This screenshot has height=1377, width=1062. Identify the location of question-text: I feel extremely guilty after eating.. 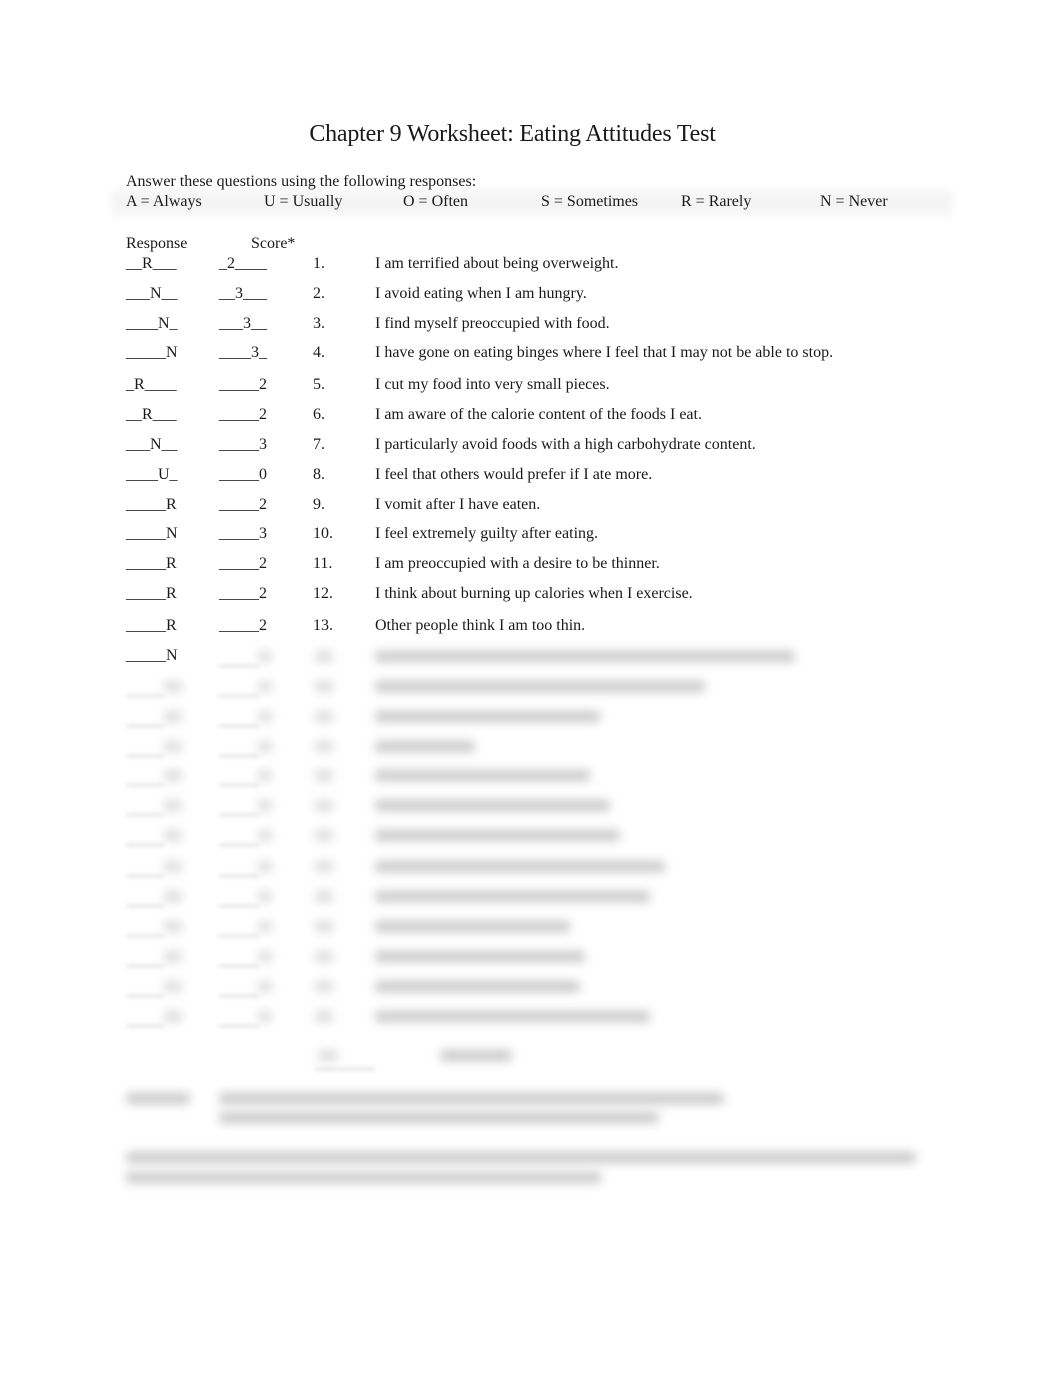
(487, 533).